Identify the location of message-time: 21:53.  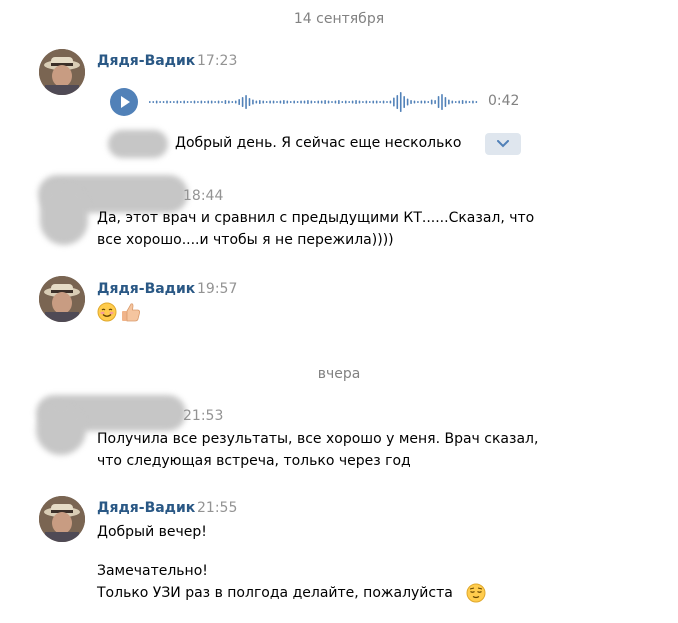
(203, 416).